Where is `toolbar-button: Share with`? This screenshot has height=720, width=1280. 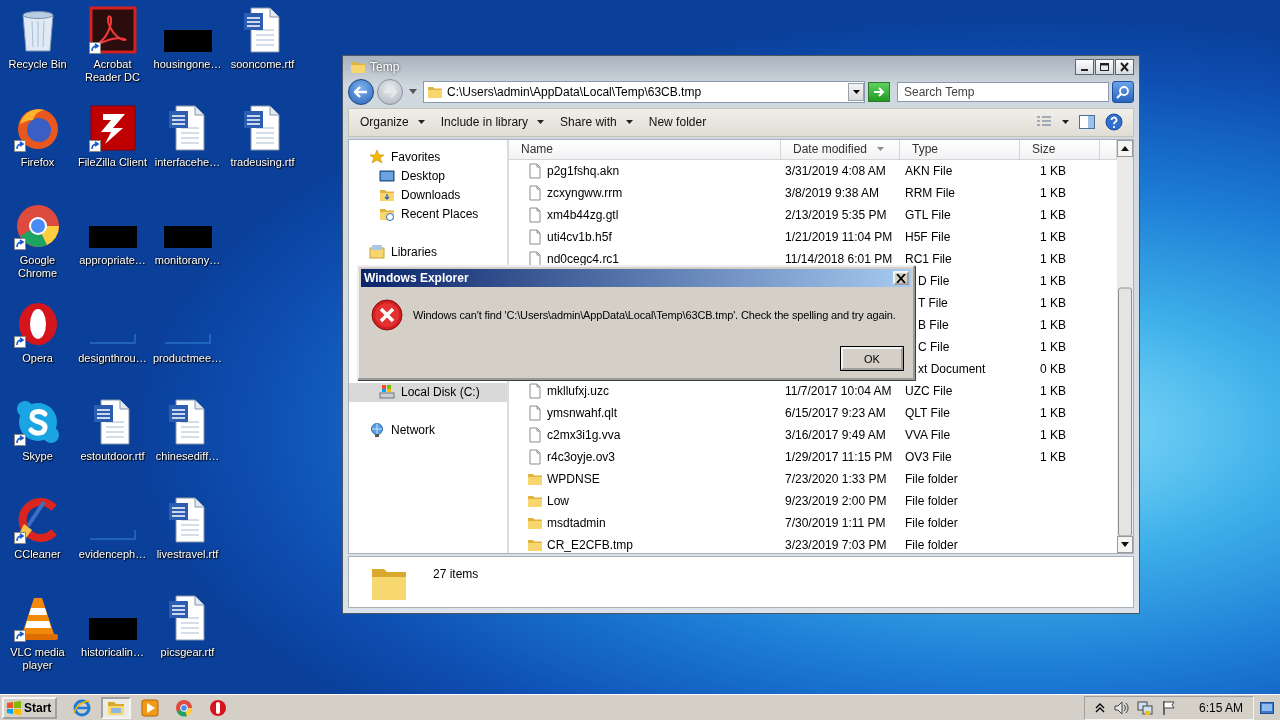 toolbar-button: Share with is located at coordinates (596, 122).